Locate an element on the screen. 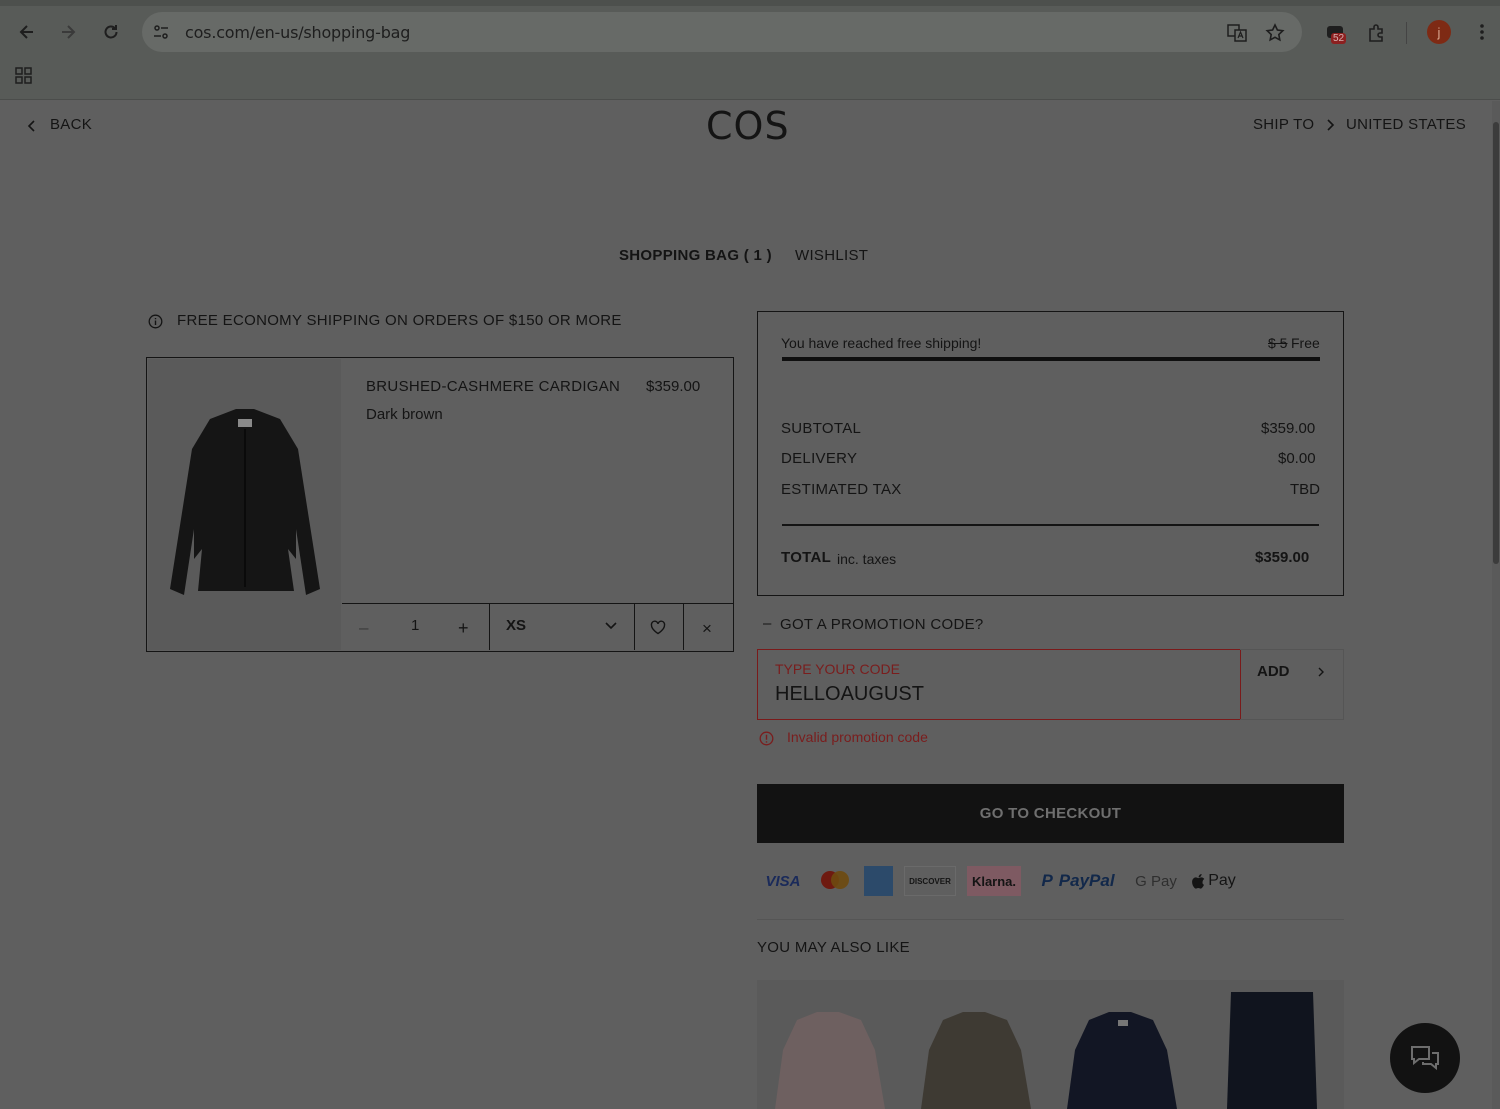  ship-to-label: SHIP TO is located at coordinates (1283, 124).